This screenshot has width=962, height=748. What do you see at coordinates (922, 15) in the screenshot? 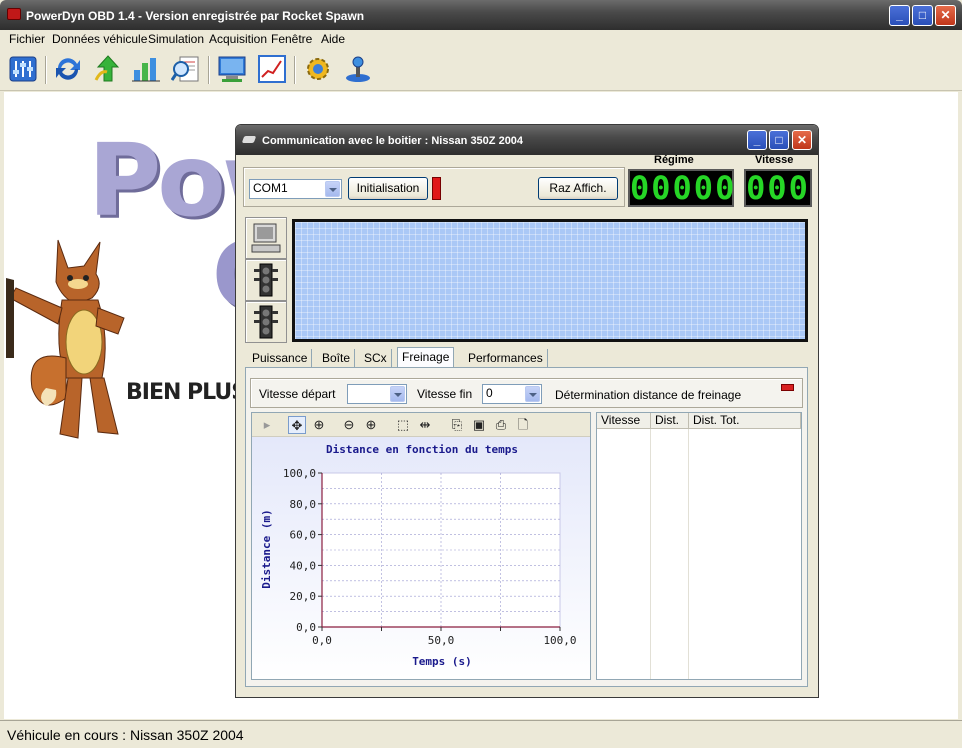
I see `maximize-button: □` at bounding box center [922, 15].